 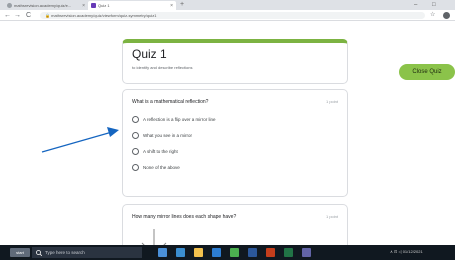 I want to click on taskbar-search-placeholder: Type here to search, so click(x=65, y=252).